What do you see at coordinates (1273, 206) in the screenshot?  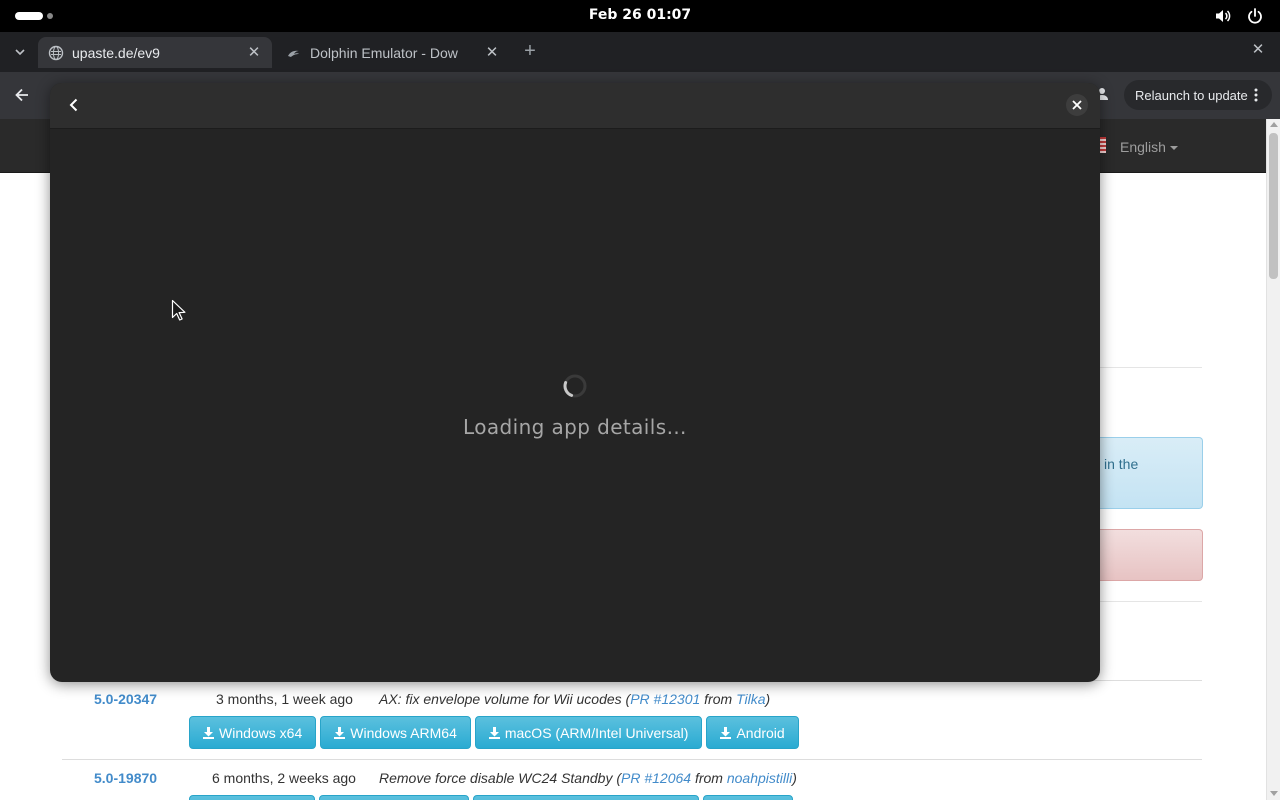 I see `scrollbar-thumb` at bounding box center [1273, 206].